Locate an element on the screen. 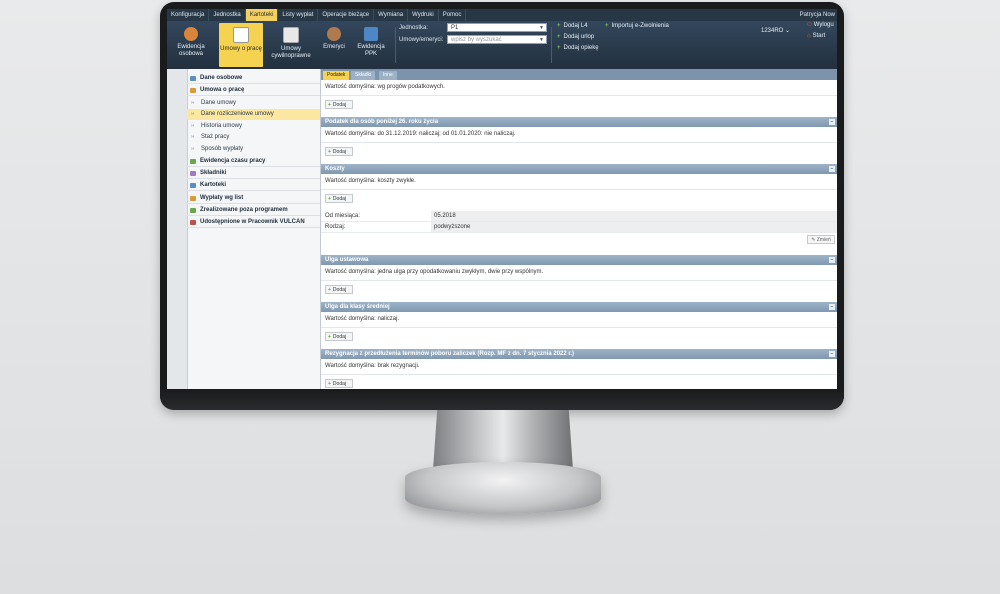  ewidencja-ppk-button: Ewidencja PPK is located at coordinates (371, 45).